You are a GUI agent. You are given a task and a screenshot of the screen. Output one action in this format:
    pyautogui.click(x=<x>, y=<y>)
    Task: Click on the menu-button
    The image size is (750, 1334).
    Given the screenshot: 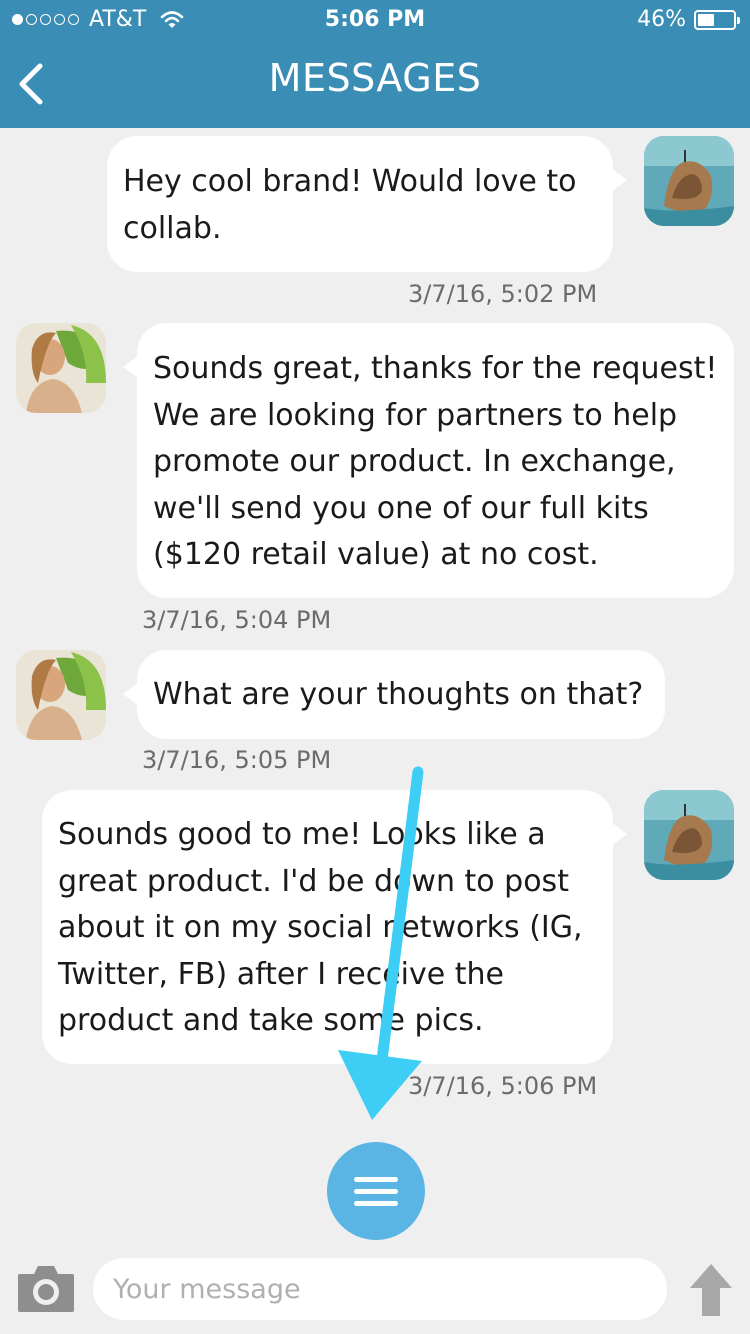 What is the action you would take?
    pyautogui.click(x=376, y=1191)
    